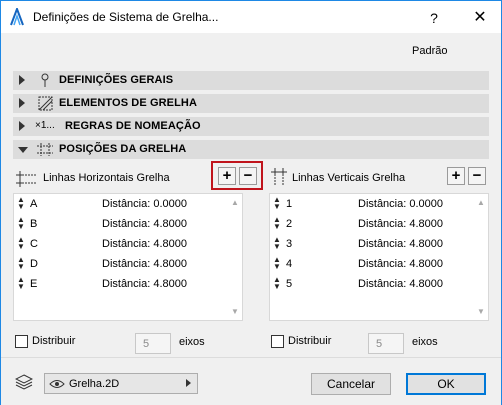  What do you see at coordinates (34, 284) in the screenshot?
I see `line-name: E` at bounding box center [34, 284].